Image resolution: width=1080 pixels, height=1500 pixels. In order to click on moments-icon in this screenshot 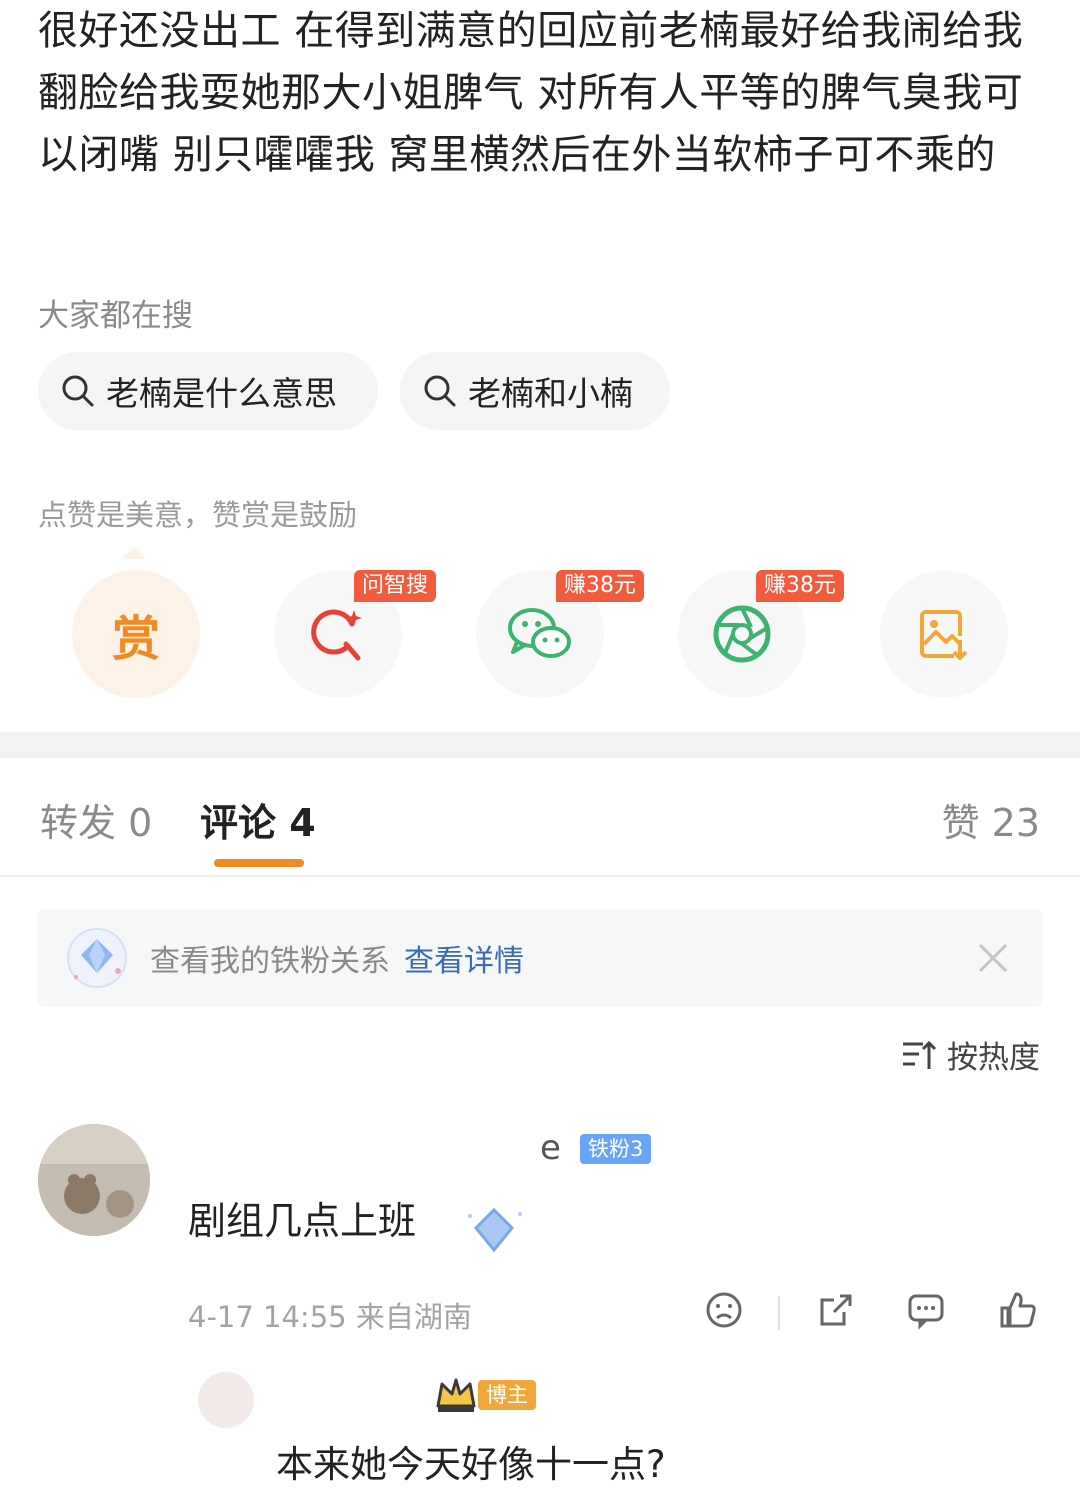, I will do `click(742, 634)`.